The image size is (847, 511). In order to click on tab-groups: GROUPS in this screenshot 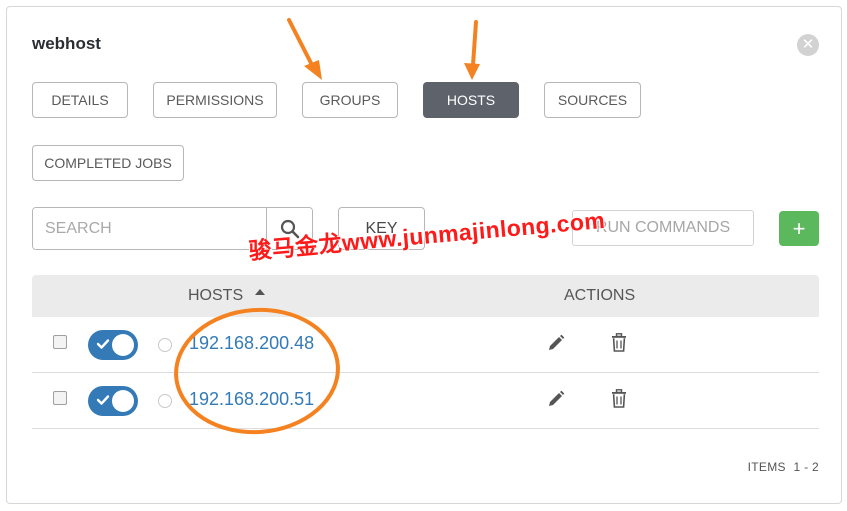, I will do `click(350, 100)`.